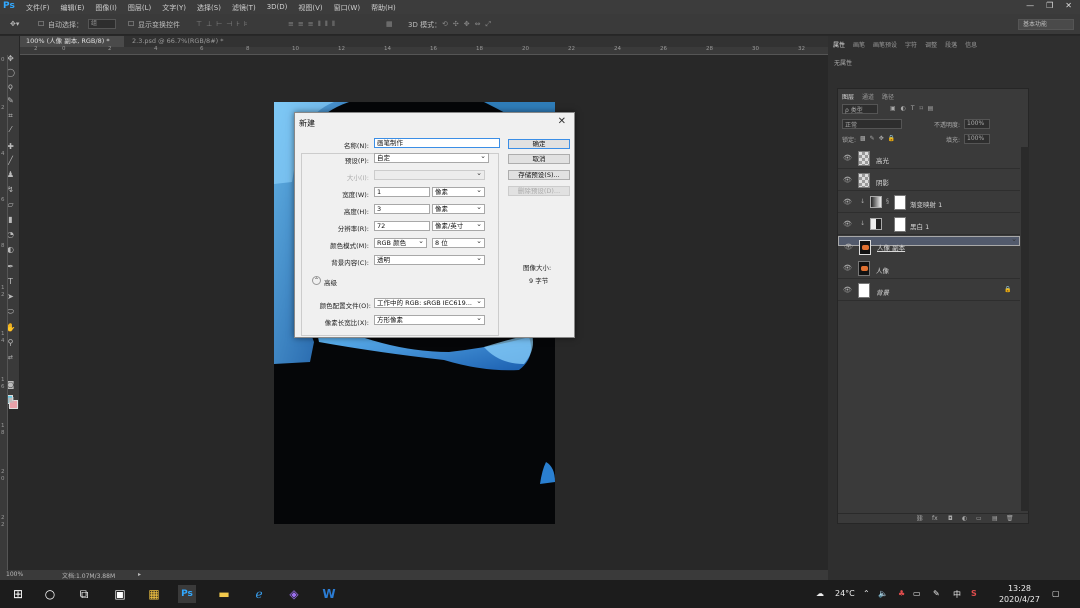  Describe the element at coordinates (102, 24) in the screenshot. I see `auto-select-dropdown: 组` at that location.